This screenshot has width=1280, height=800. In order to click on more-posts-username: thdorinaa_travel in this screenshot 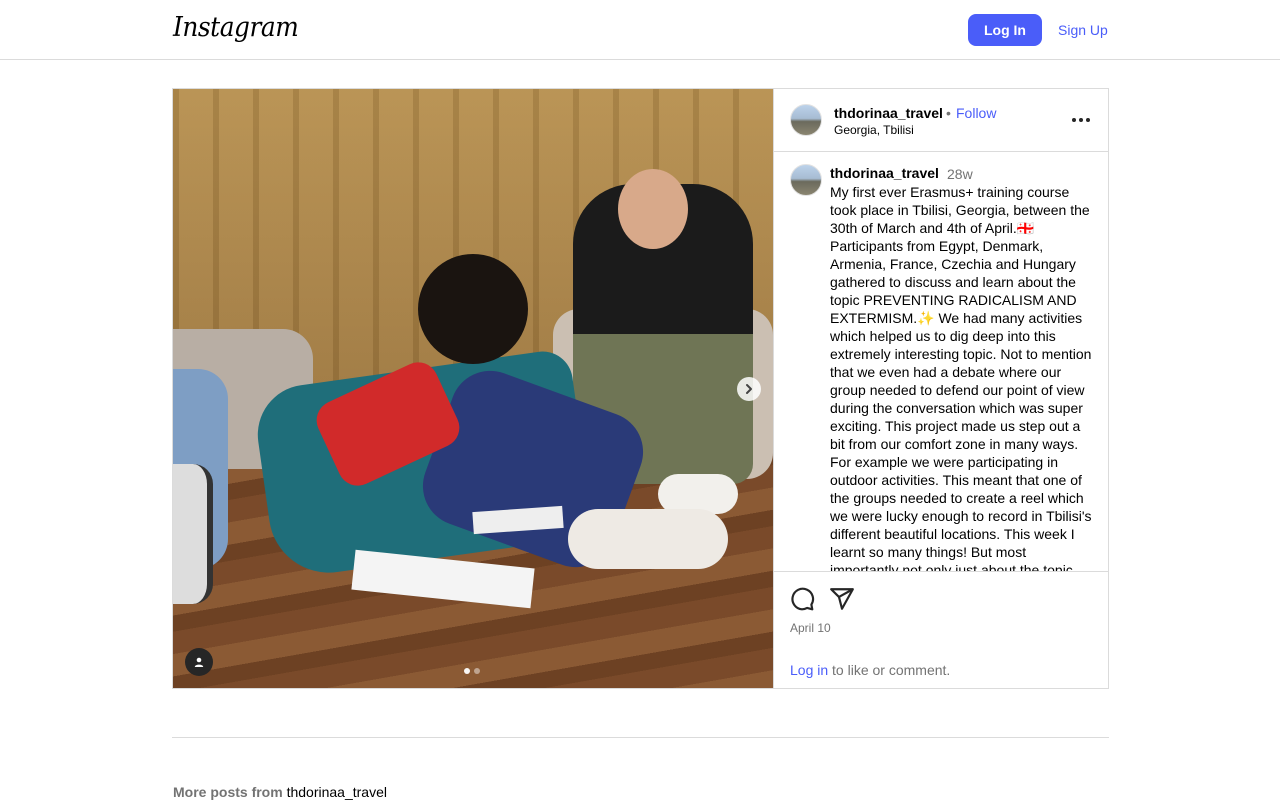, I will do `click(337, 792)`.